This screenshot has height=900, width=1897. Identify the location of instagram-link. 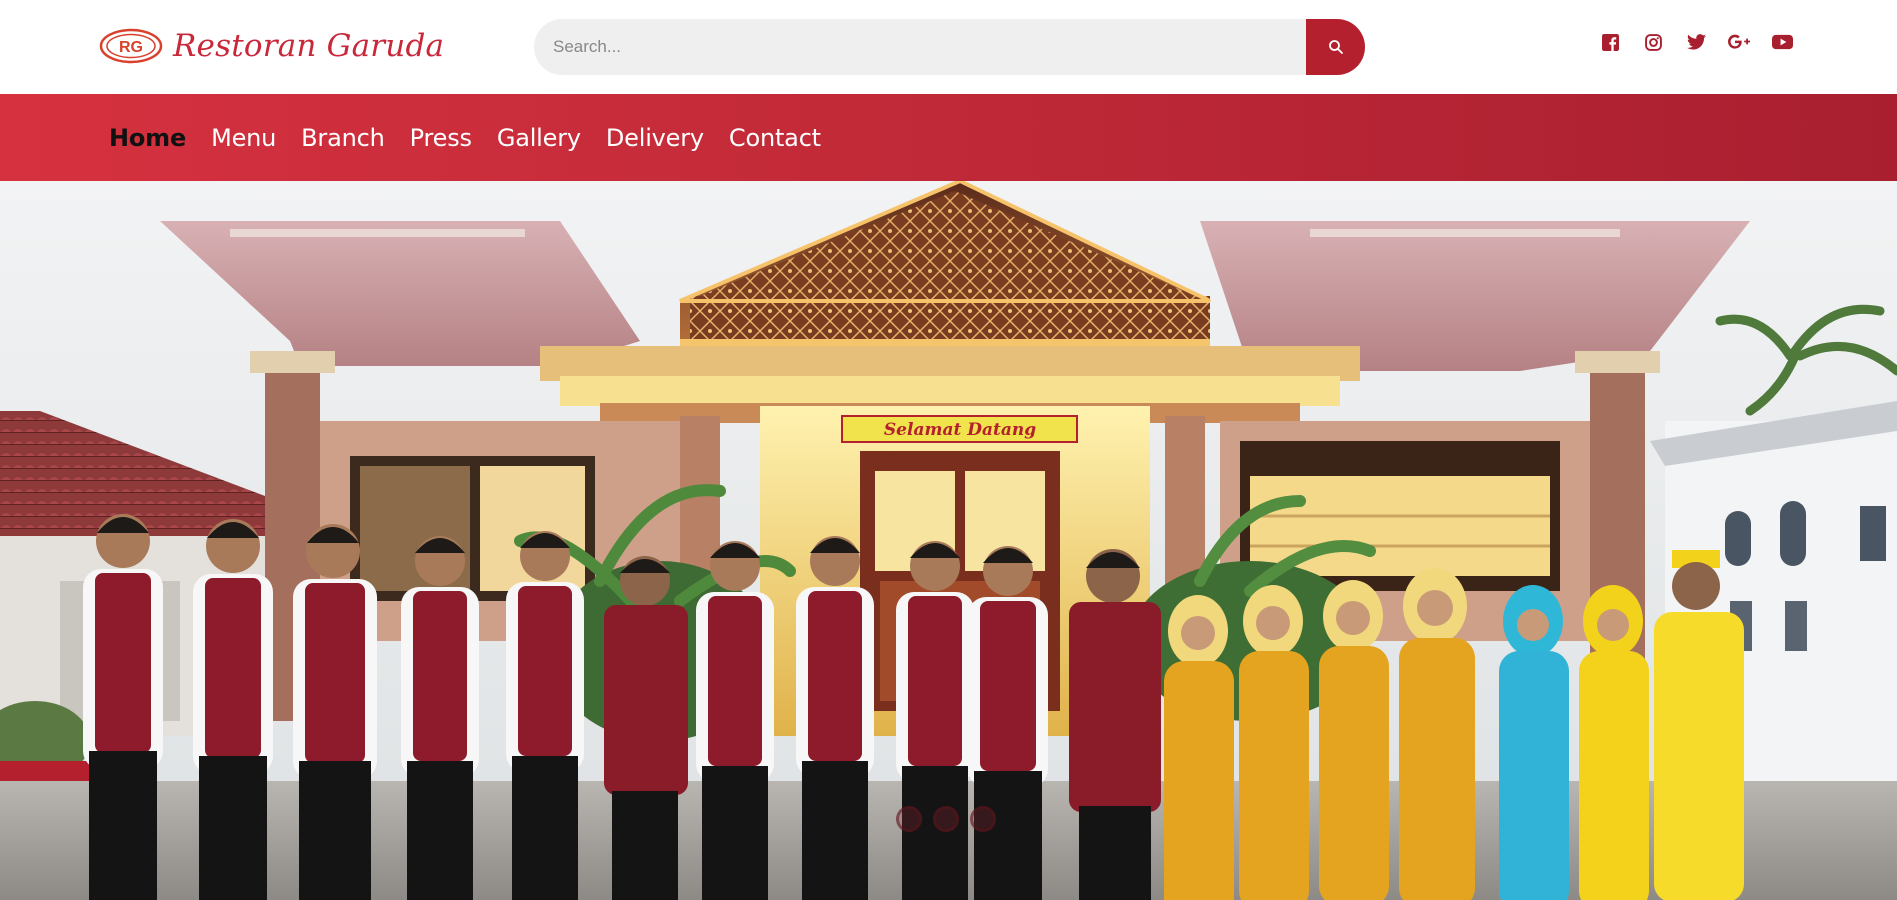
(1653, 42).